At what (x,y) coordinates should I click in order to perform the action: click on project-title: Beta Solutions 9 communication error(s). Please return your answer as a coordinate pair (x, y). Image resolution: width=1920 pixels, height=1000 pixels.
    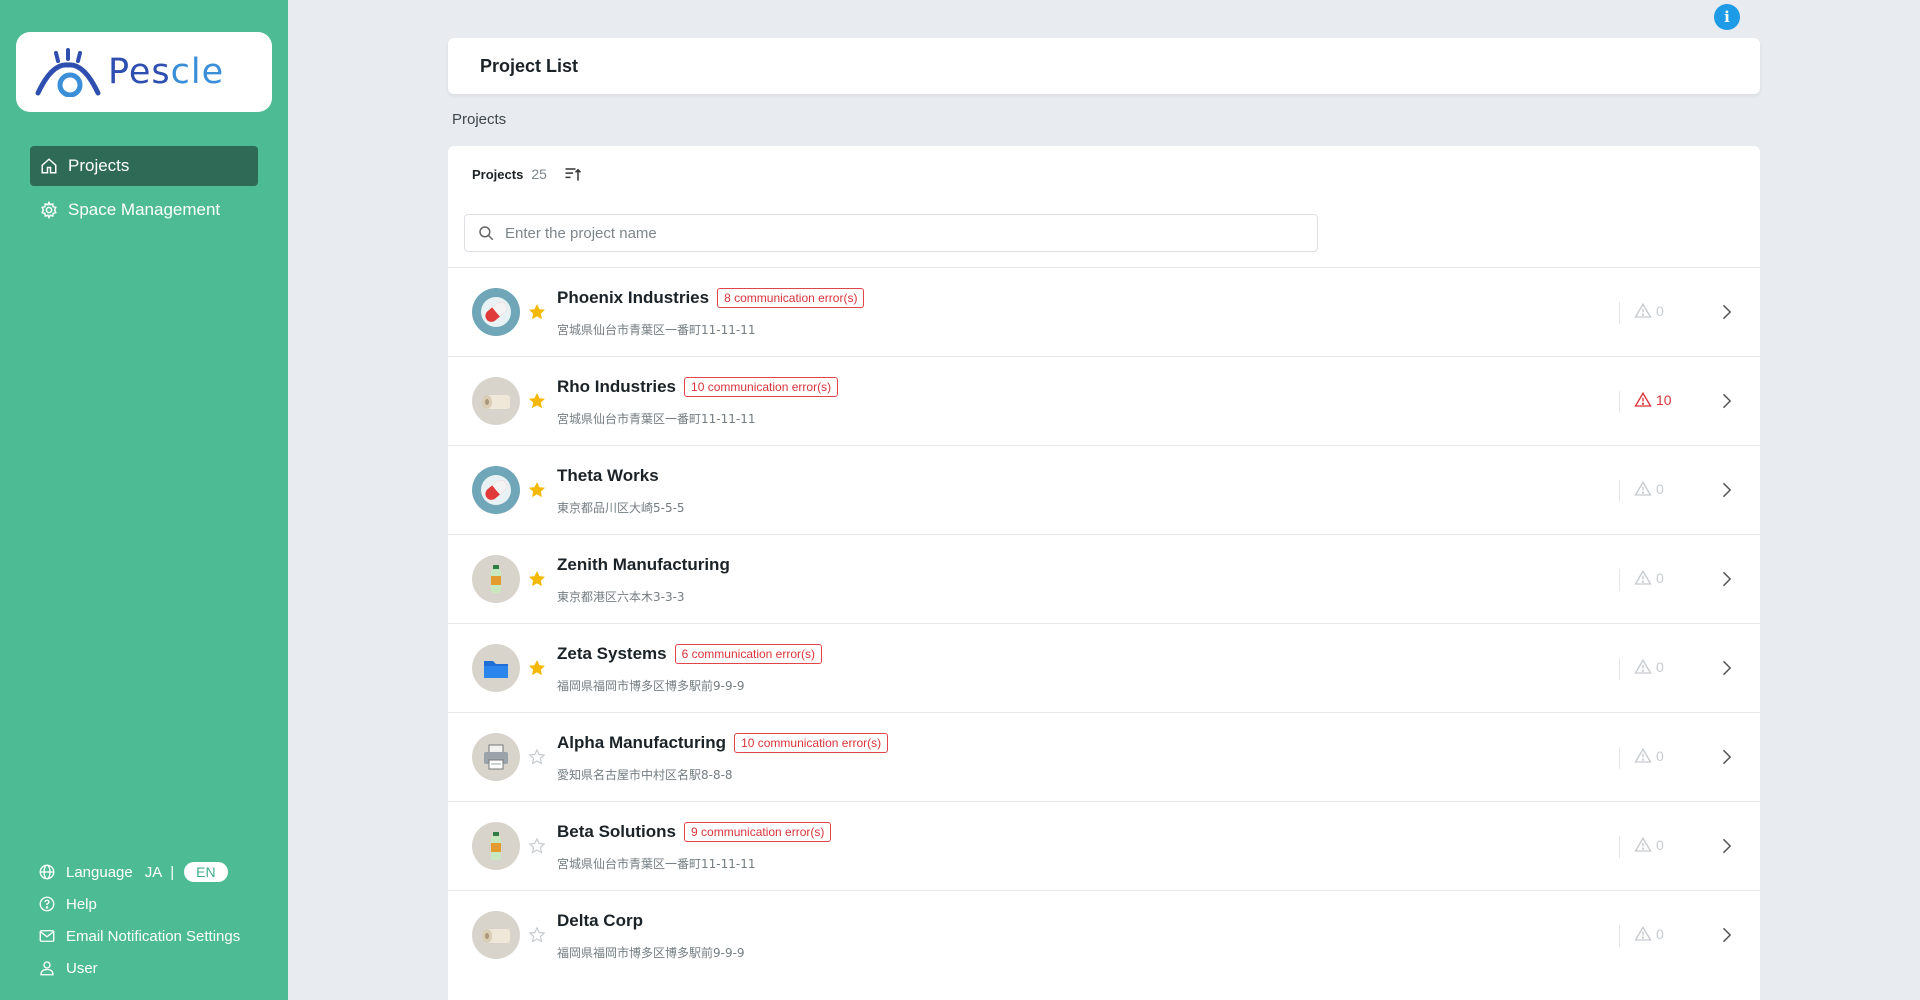
    Looking at the image, I should click on (694, 832).